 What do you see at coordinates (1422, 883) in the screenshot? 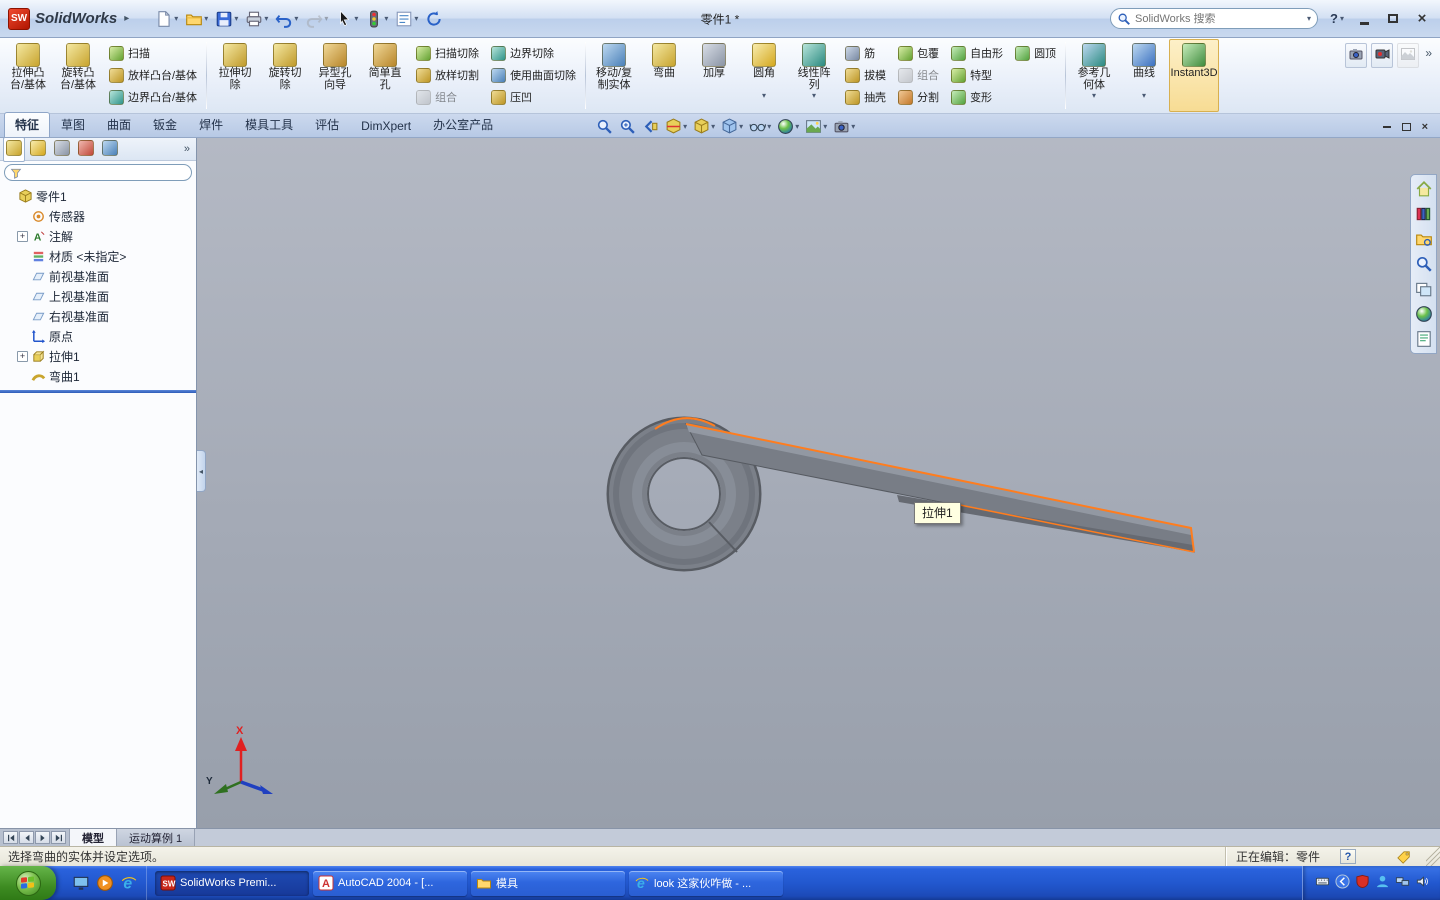
I see `volume-icon` at bounding box center [1422, 883].